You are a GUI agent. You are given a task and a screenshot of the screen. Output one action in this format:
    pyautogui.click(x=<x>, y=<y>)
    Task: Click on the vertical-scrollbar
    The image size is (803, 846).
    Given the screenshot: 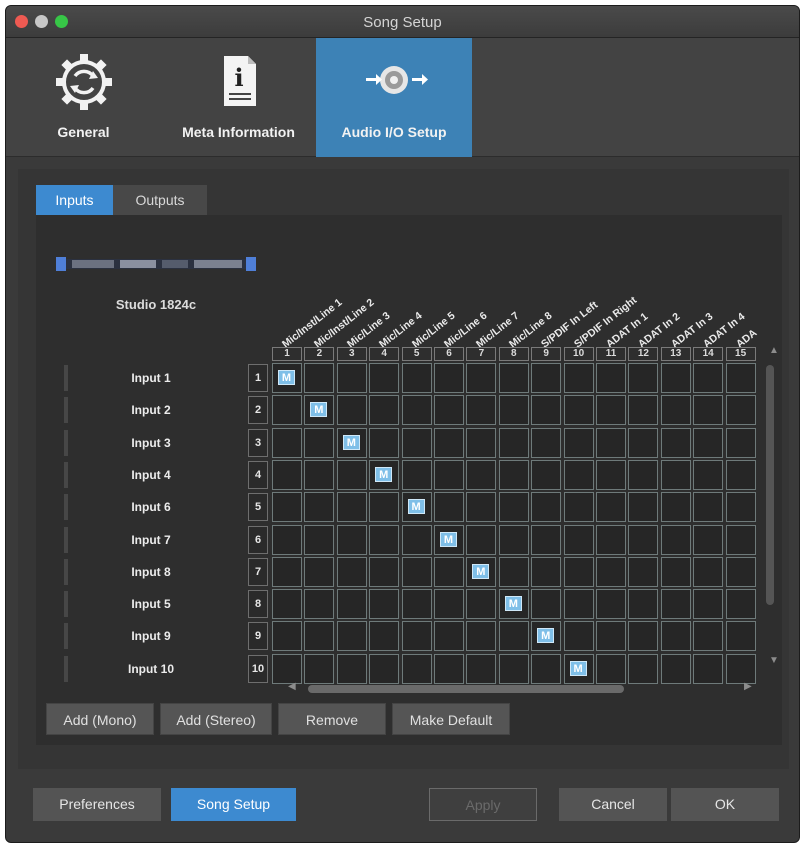 What is the action you would take?
    pyautogui.click(x=770, y=485)
    